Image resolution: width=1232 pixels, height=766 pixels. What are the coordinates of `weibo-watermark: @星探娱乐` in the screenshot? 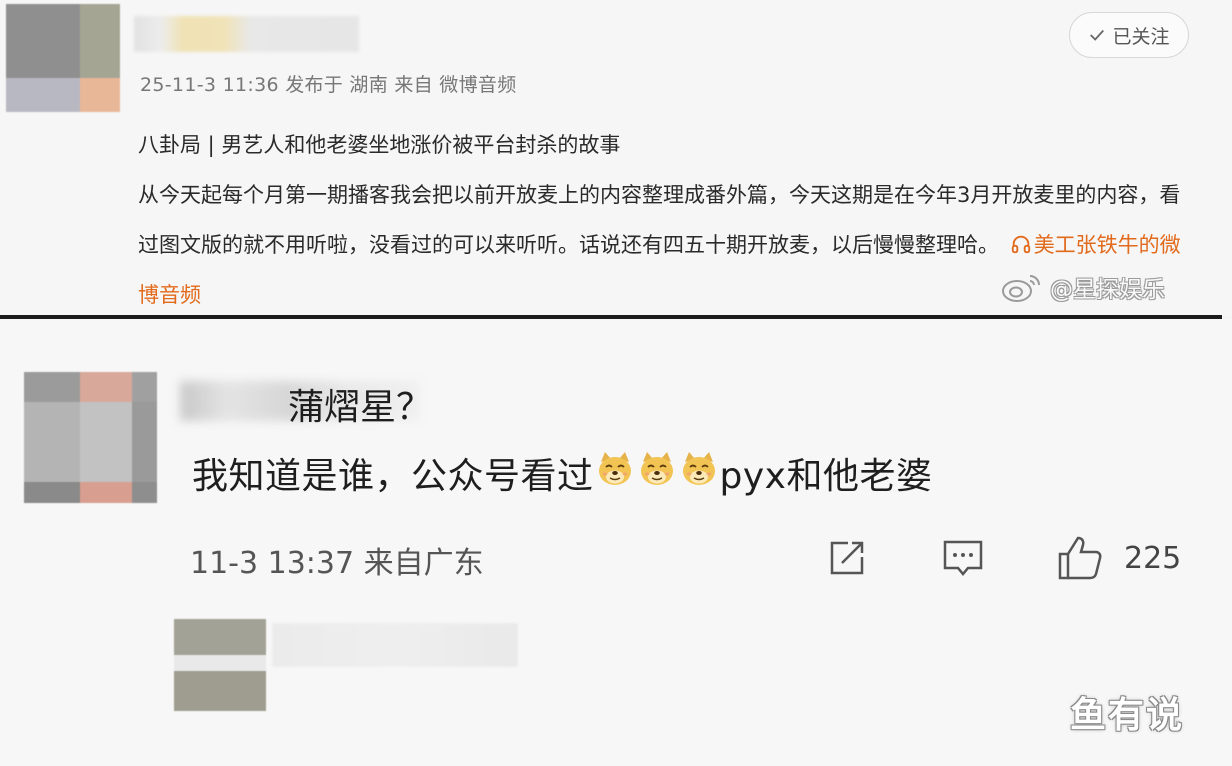 It's located at (1082, 287).